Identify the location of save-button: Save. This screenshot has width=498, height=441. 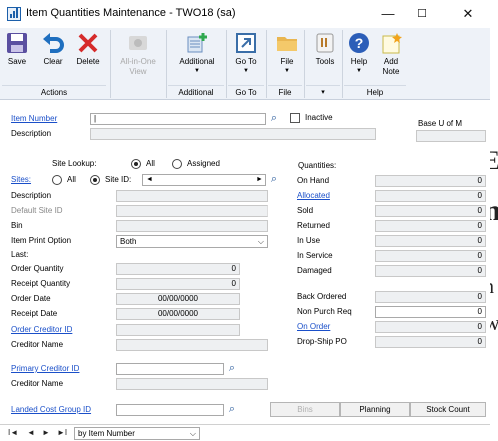
(17, 49).